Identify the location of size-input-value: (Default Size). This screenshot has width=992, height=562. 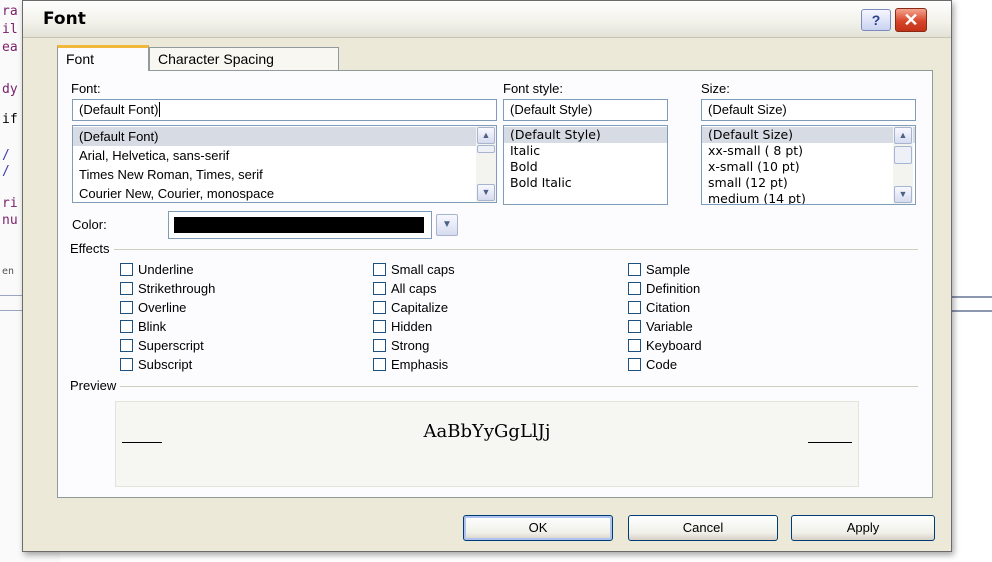
(747, 109).